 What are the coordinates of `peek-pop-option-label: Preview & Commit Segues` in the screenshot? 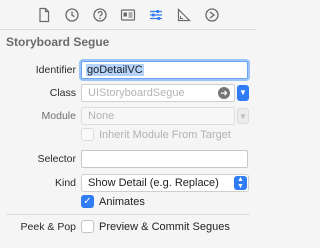 It's located at (164, 227).